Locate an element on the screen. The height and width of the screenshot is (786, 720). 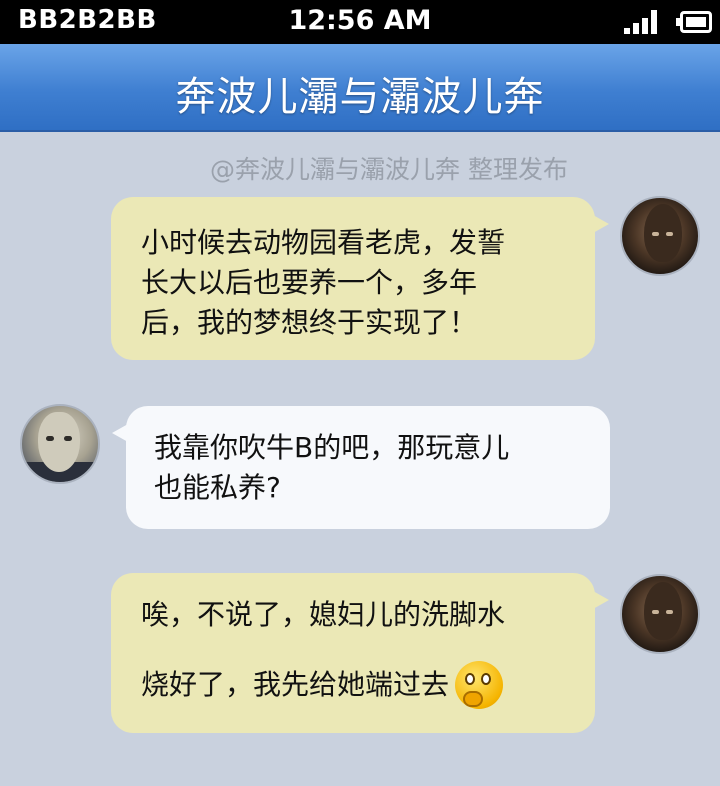
message-line: 小时候去动物园看老虎，发誓 is located at coordinates (323, 242).